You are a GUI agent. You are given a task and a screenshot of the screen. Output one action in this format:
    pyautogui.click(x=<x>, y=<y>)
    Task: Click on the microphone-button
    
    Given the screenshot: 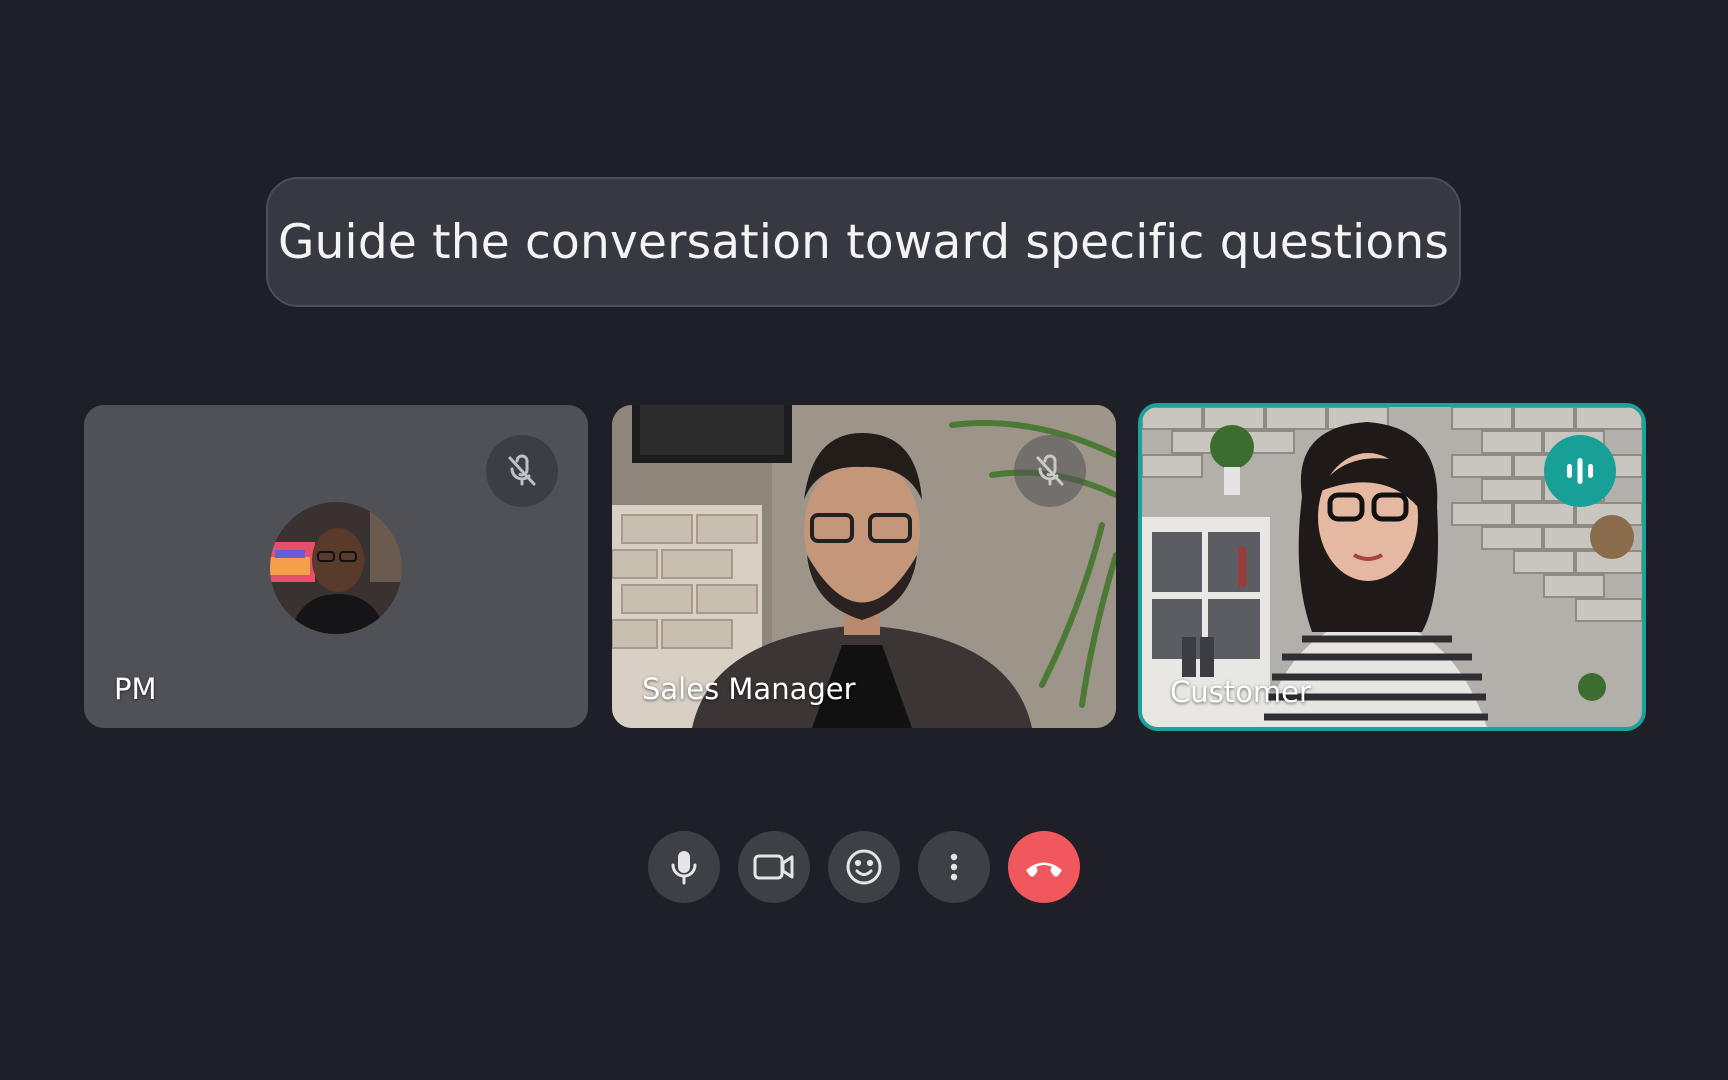 What is the action you would take?
    pyautogui.click(x=684, y=867)
    